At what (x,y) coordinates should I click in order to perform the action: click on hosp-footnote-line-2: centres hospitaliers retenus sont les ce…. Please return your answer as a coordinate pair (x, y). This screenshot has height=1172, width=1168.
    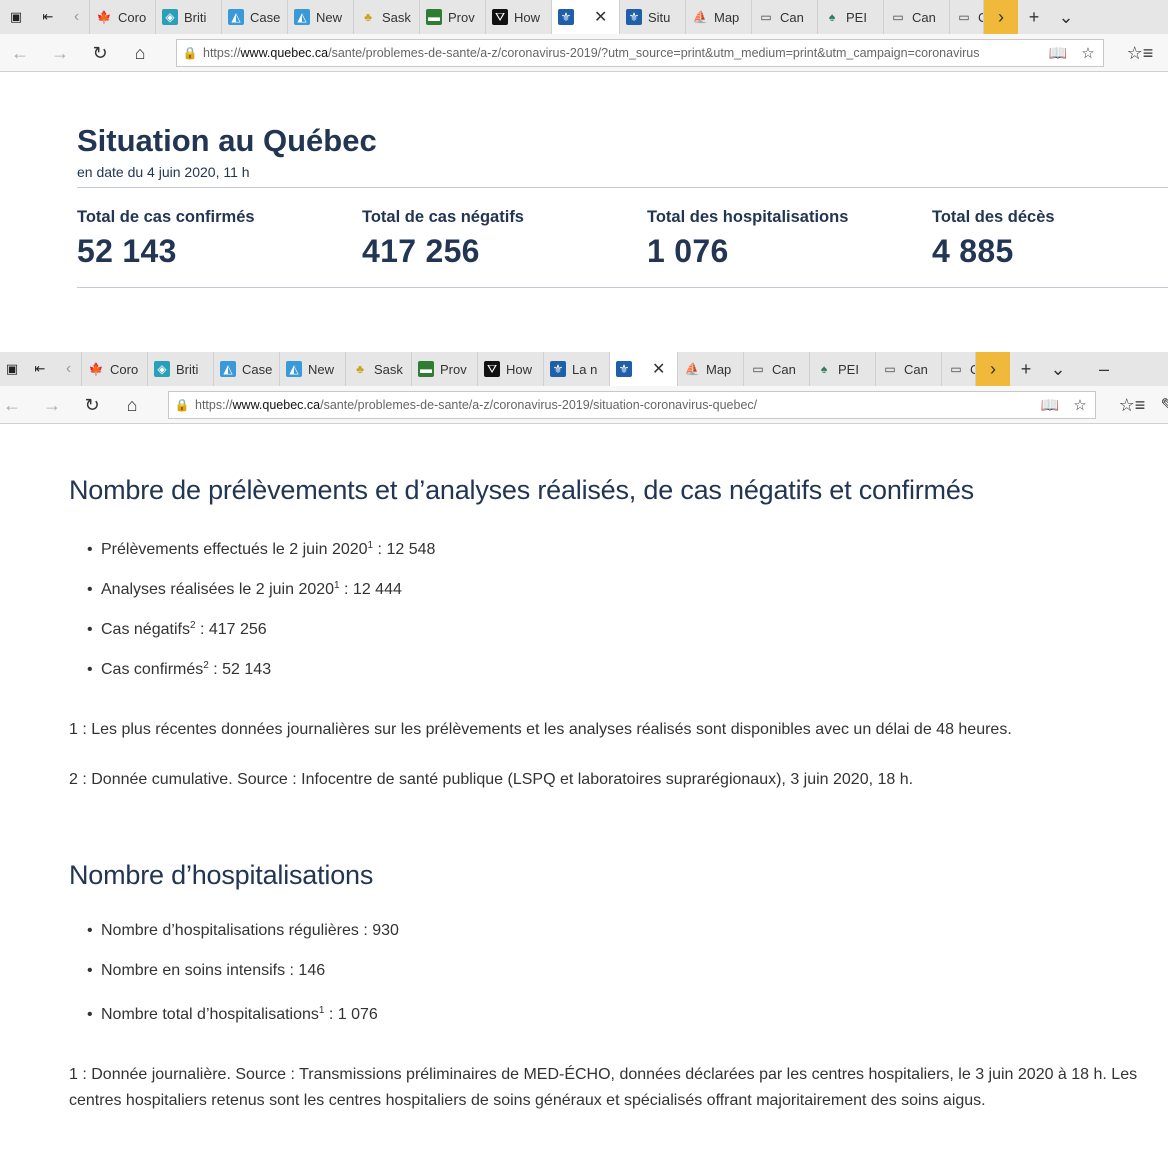
    Looking at the image, I should click on (527, 1100).